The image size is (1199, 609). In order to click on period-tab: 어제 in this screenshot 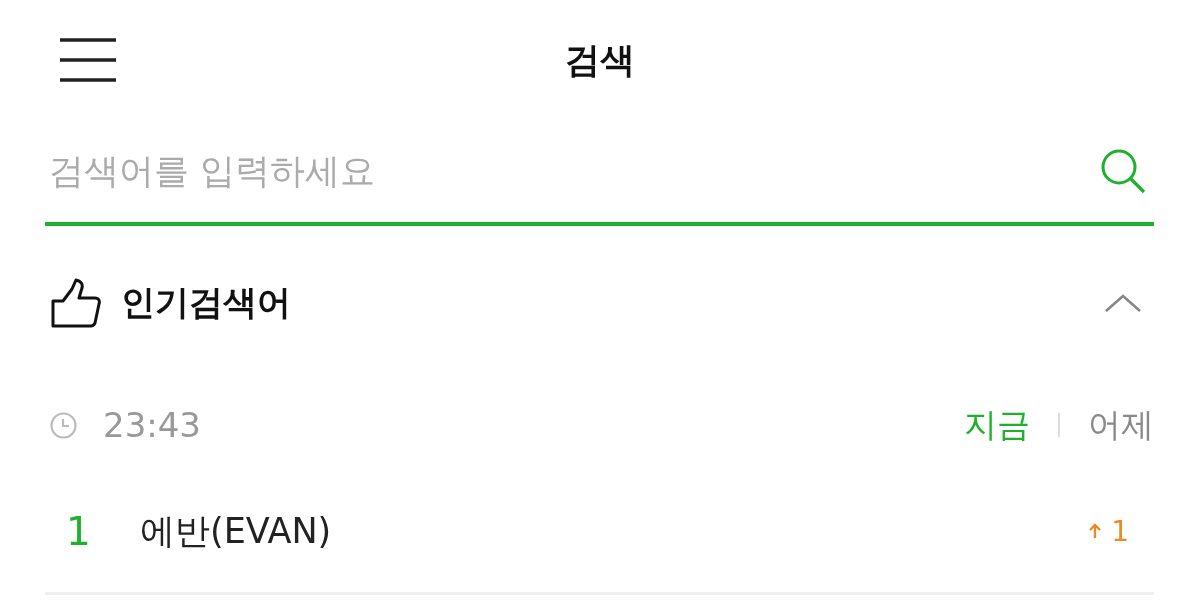, I will do `click(1121, 425)`.